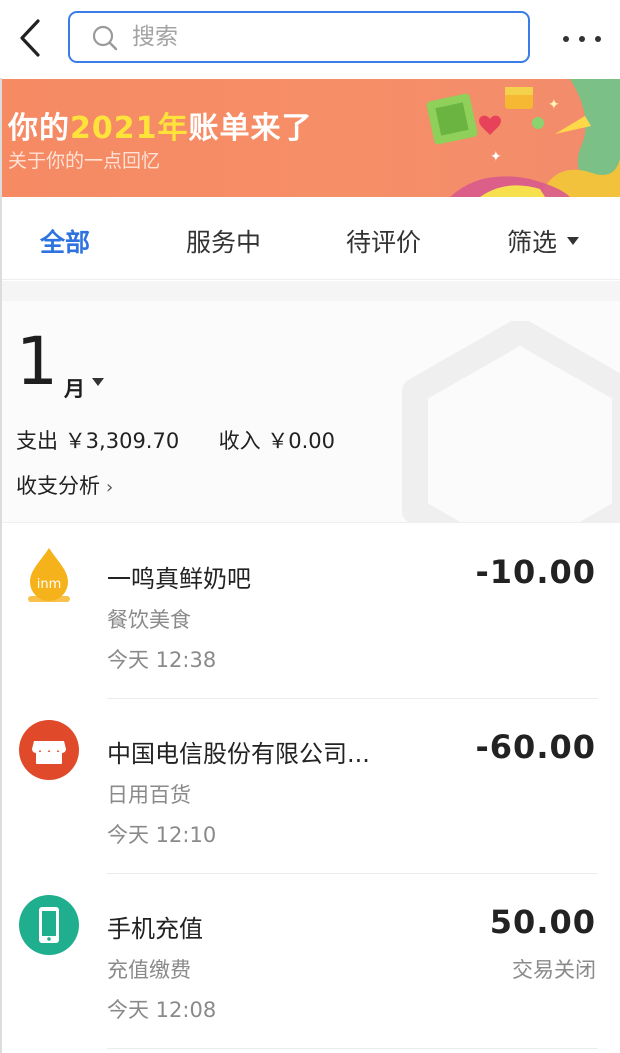 Image resolution: width=620 pixels, height=1053 pixels. What do you see at coordinates (65, 241) in the screenshot?
I see `tab-all: 全部` at bounding box center [65, 241].